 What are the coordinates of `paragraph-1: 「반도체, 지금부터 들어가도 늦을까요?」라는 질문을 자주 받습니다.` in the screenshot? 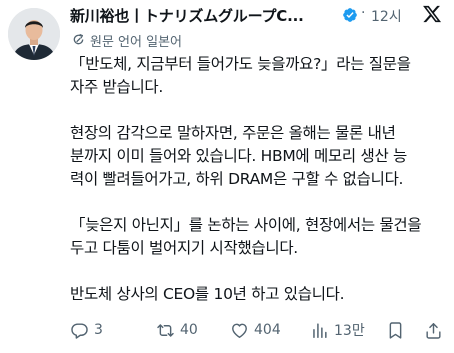 It's located at (262, 76).